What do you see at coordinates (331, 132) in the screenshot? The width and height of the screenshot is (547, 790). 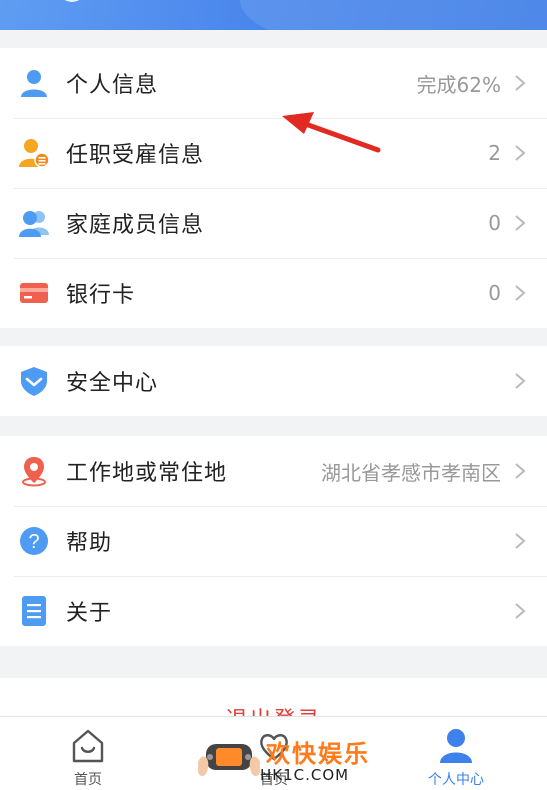 I see `annotation-arrow-icon` at bounding box center [331, 132].